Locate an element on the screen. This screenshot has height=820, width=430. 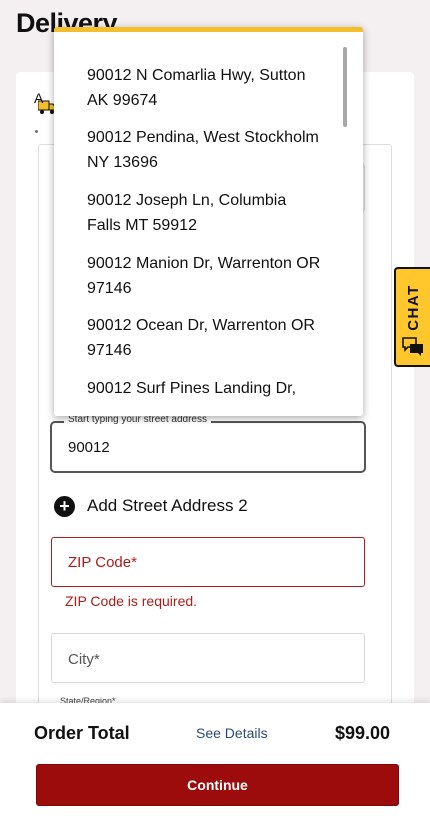
city-input: City* is located at coordinates (208, 658).